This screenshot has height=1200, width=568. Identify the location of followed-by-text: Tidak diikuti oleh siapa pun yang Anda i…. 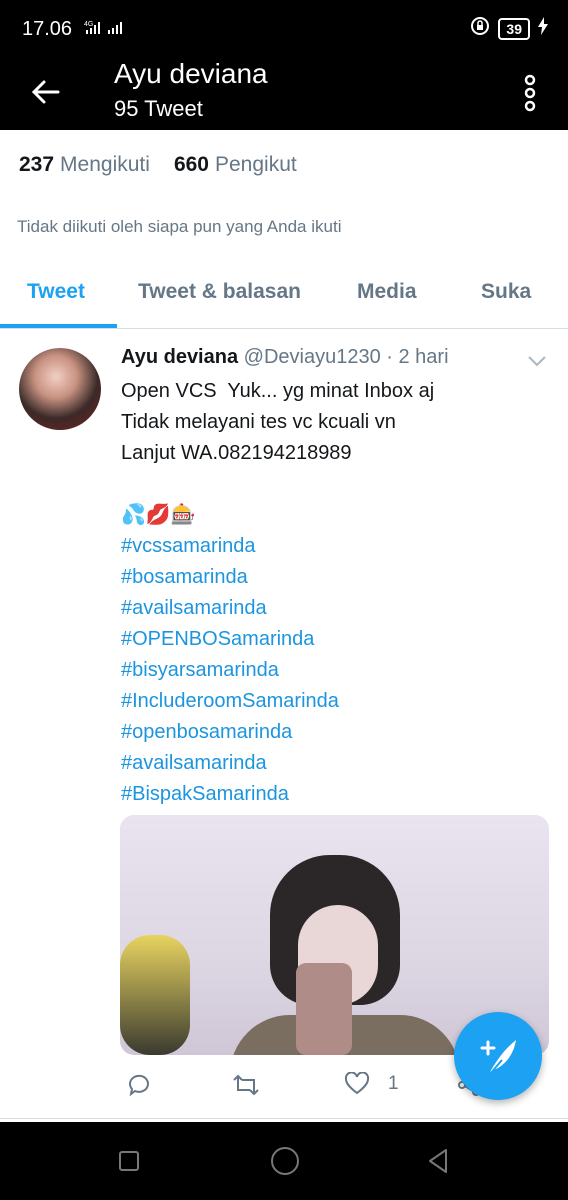
(179, 226).